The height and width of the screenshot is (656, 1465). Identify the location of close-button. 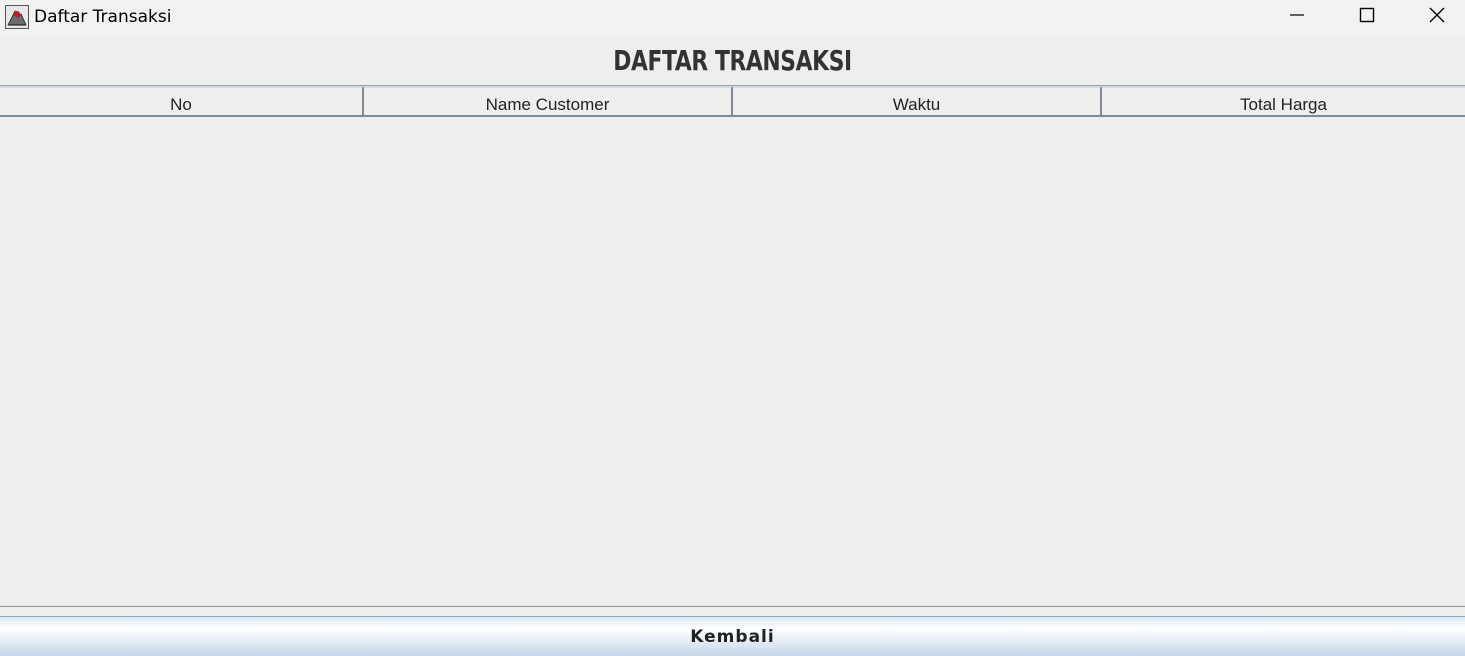
(1433, 17).